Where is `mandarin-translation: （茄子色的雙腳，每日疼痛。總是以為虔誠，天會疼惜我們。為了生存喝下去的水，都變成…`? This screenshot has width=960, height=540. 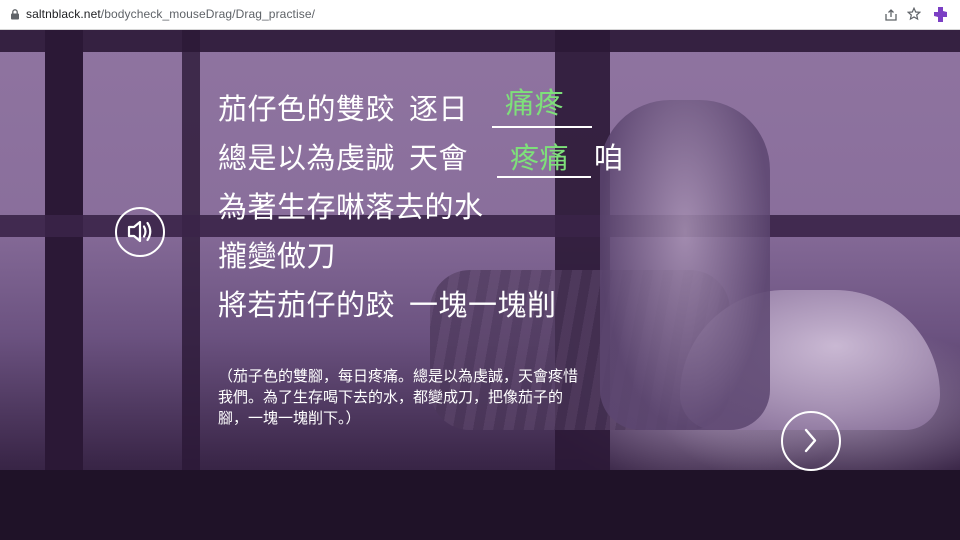
mandarin-translation: （茄子色的雙腳，每日疼痛。總是以為虔誠，天會疼惜我們。為了生存喝下去的水，都變成… is located at coordinates (398, 397).